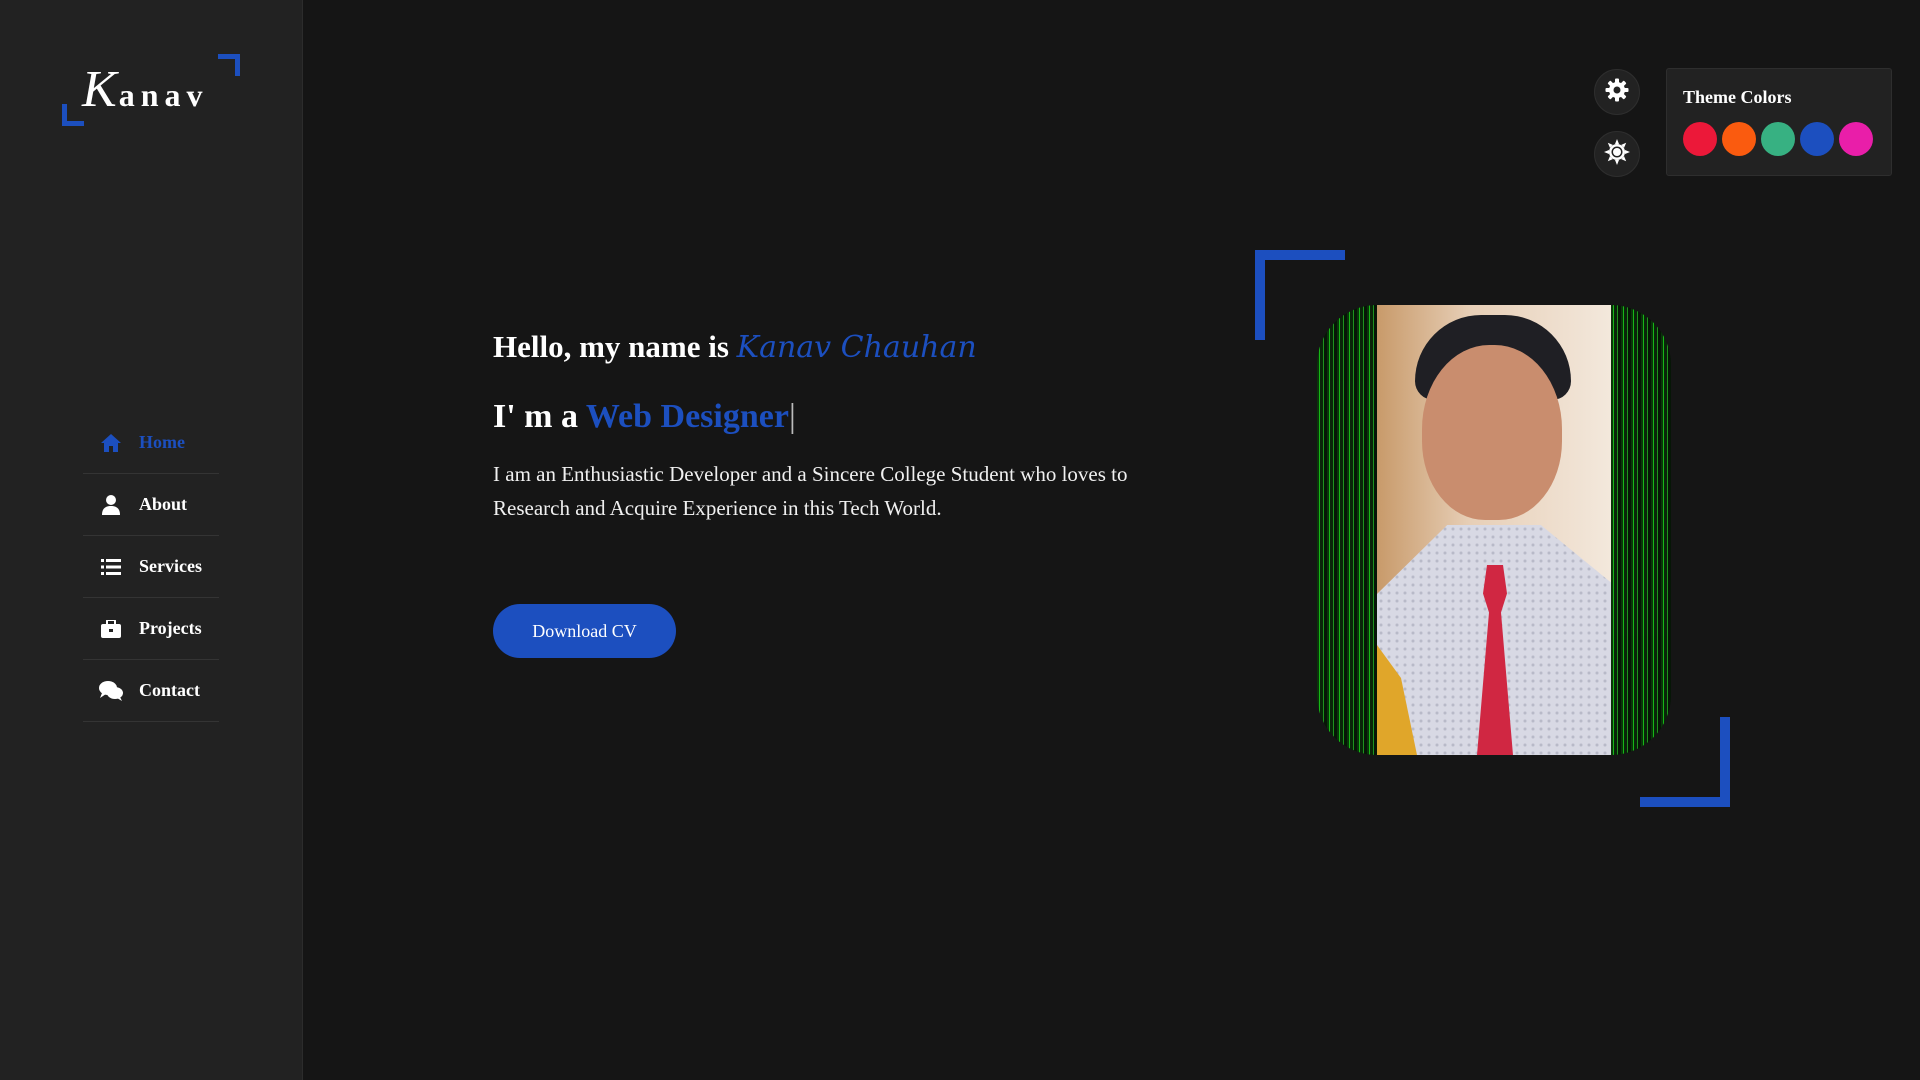 The width and height of the screenshot is (1920, 1080). I want to click on theme-swatch-blue, so click(1817, 139).